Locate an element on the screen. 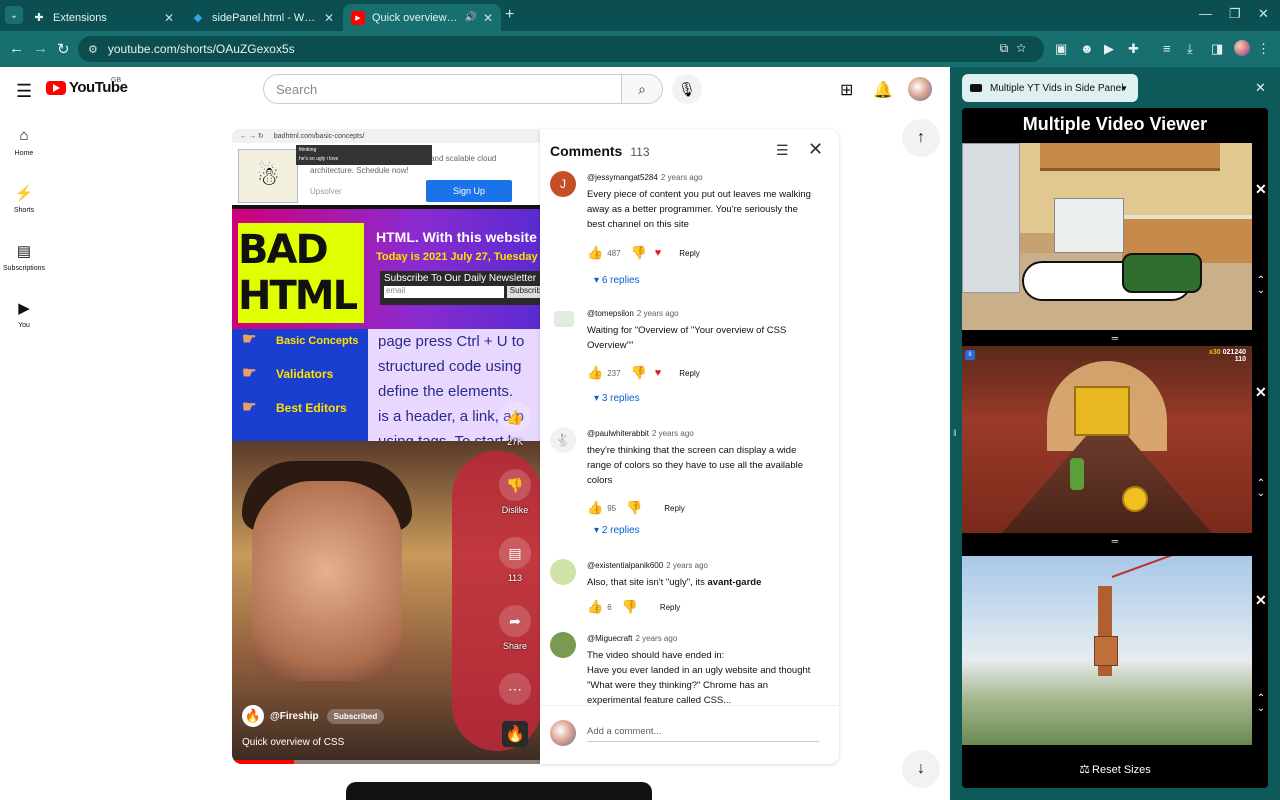 This screenshot has height=800, width=1280. minimize-icon: — is located at coordinates (1205, 13).